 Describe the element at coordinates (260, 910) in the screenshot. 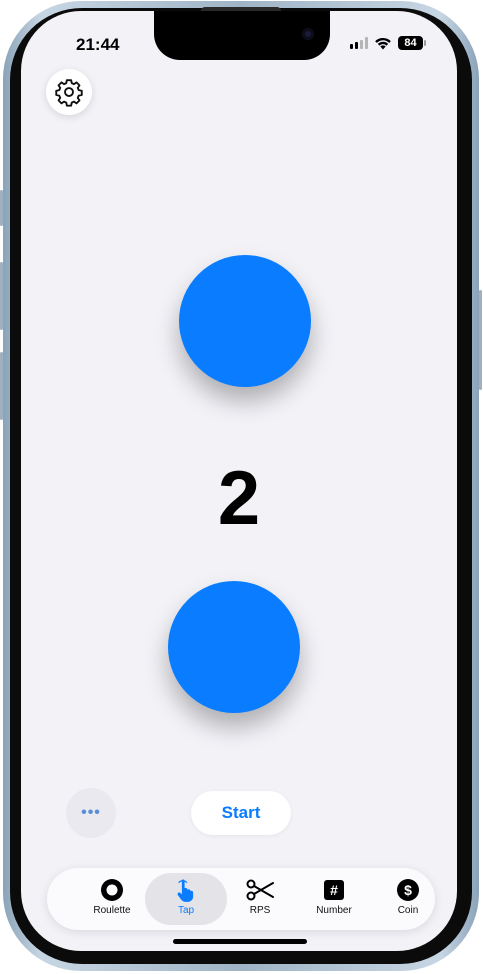

I see `tab-label: RPS` at that location.